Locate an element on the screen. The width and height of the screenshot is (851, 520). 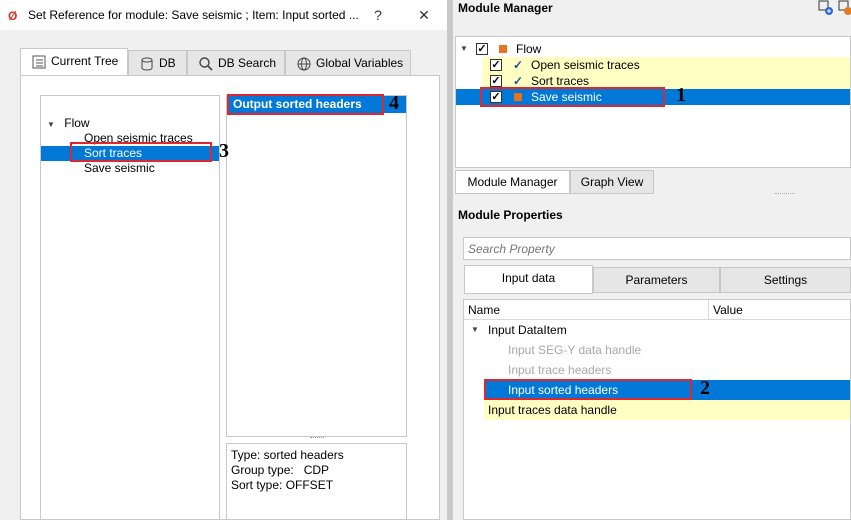
module-properties-title: Module Properties is located at coordinates (510, 215).